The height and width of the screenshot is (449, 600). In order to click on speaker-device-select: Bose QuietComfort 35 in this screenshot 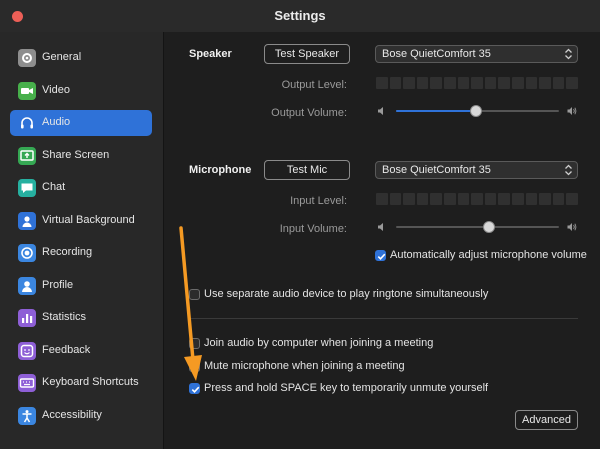, I will do `click(476, 54)`.